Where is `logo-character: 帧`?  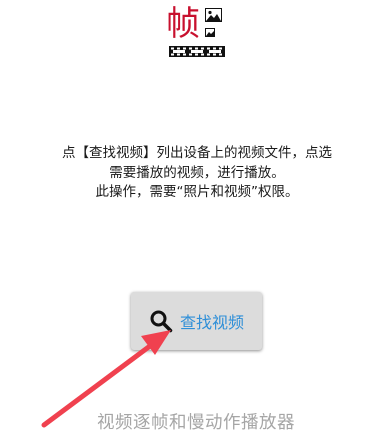 logo-character: 帧 is located at coordinates (183, 24).